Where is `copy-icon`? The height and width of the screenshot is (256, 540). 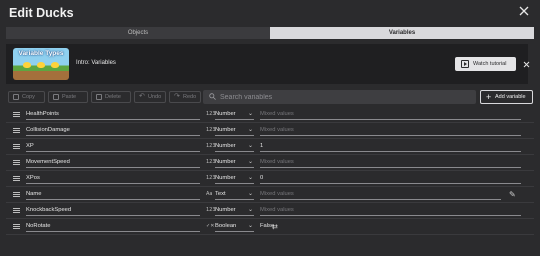 copy-icon is located at coordinates (16, 97).